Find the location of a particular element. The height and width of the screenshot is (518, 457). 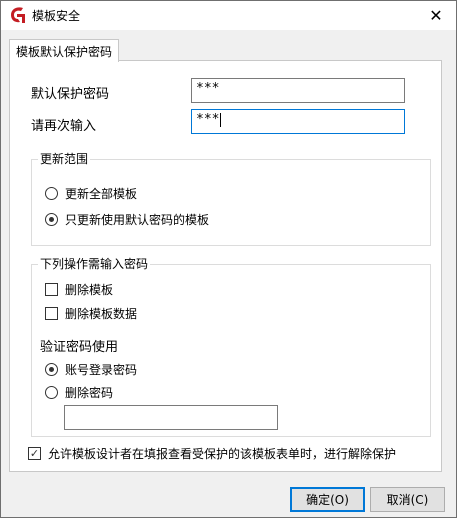

delete-password-input is located at coordinates (171, 417).